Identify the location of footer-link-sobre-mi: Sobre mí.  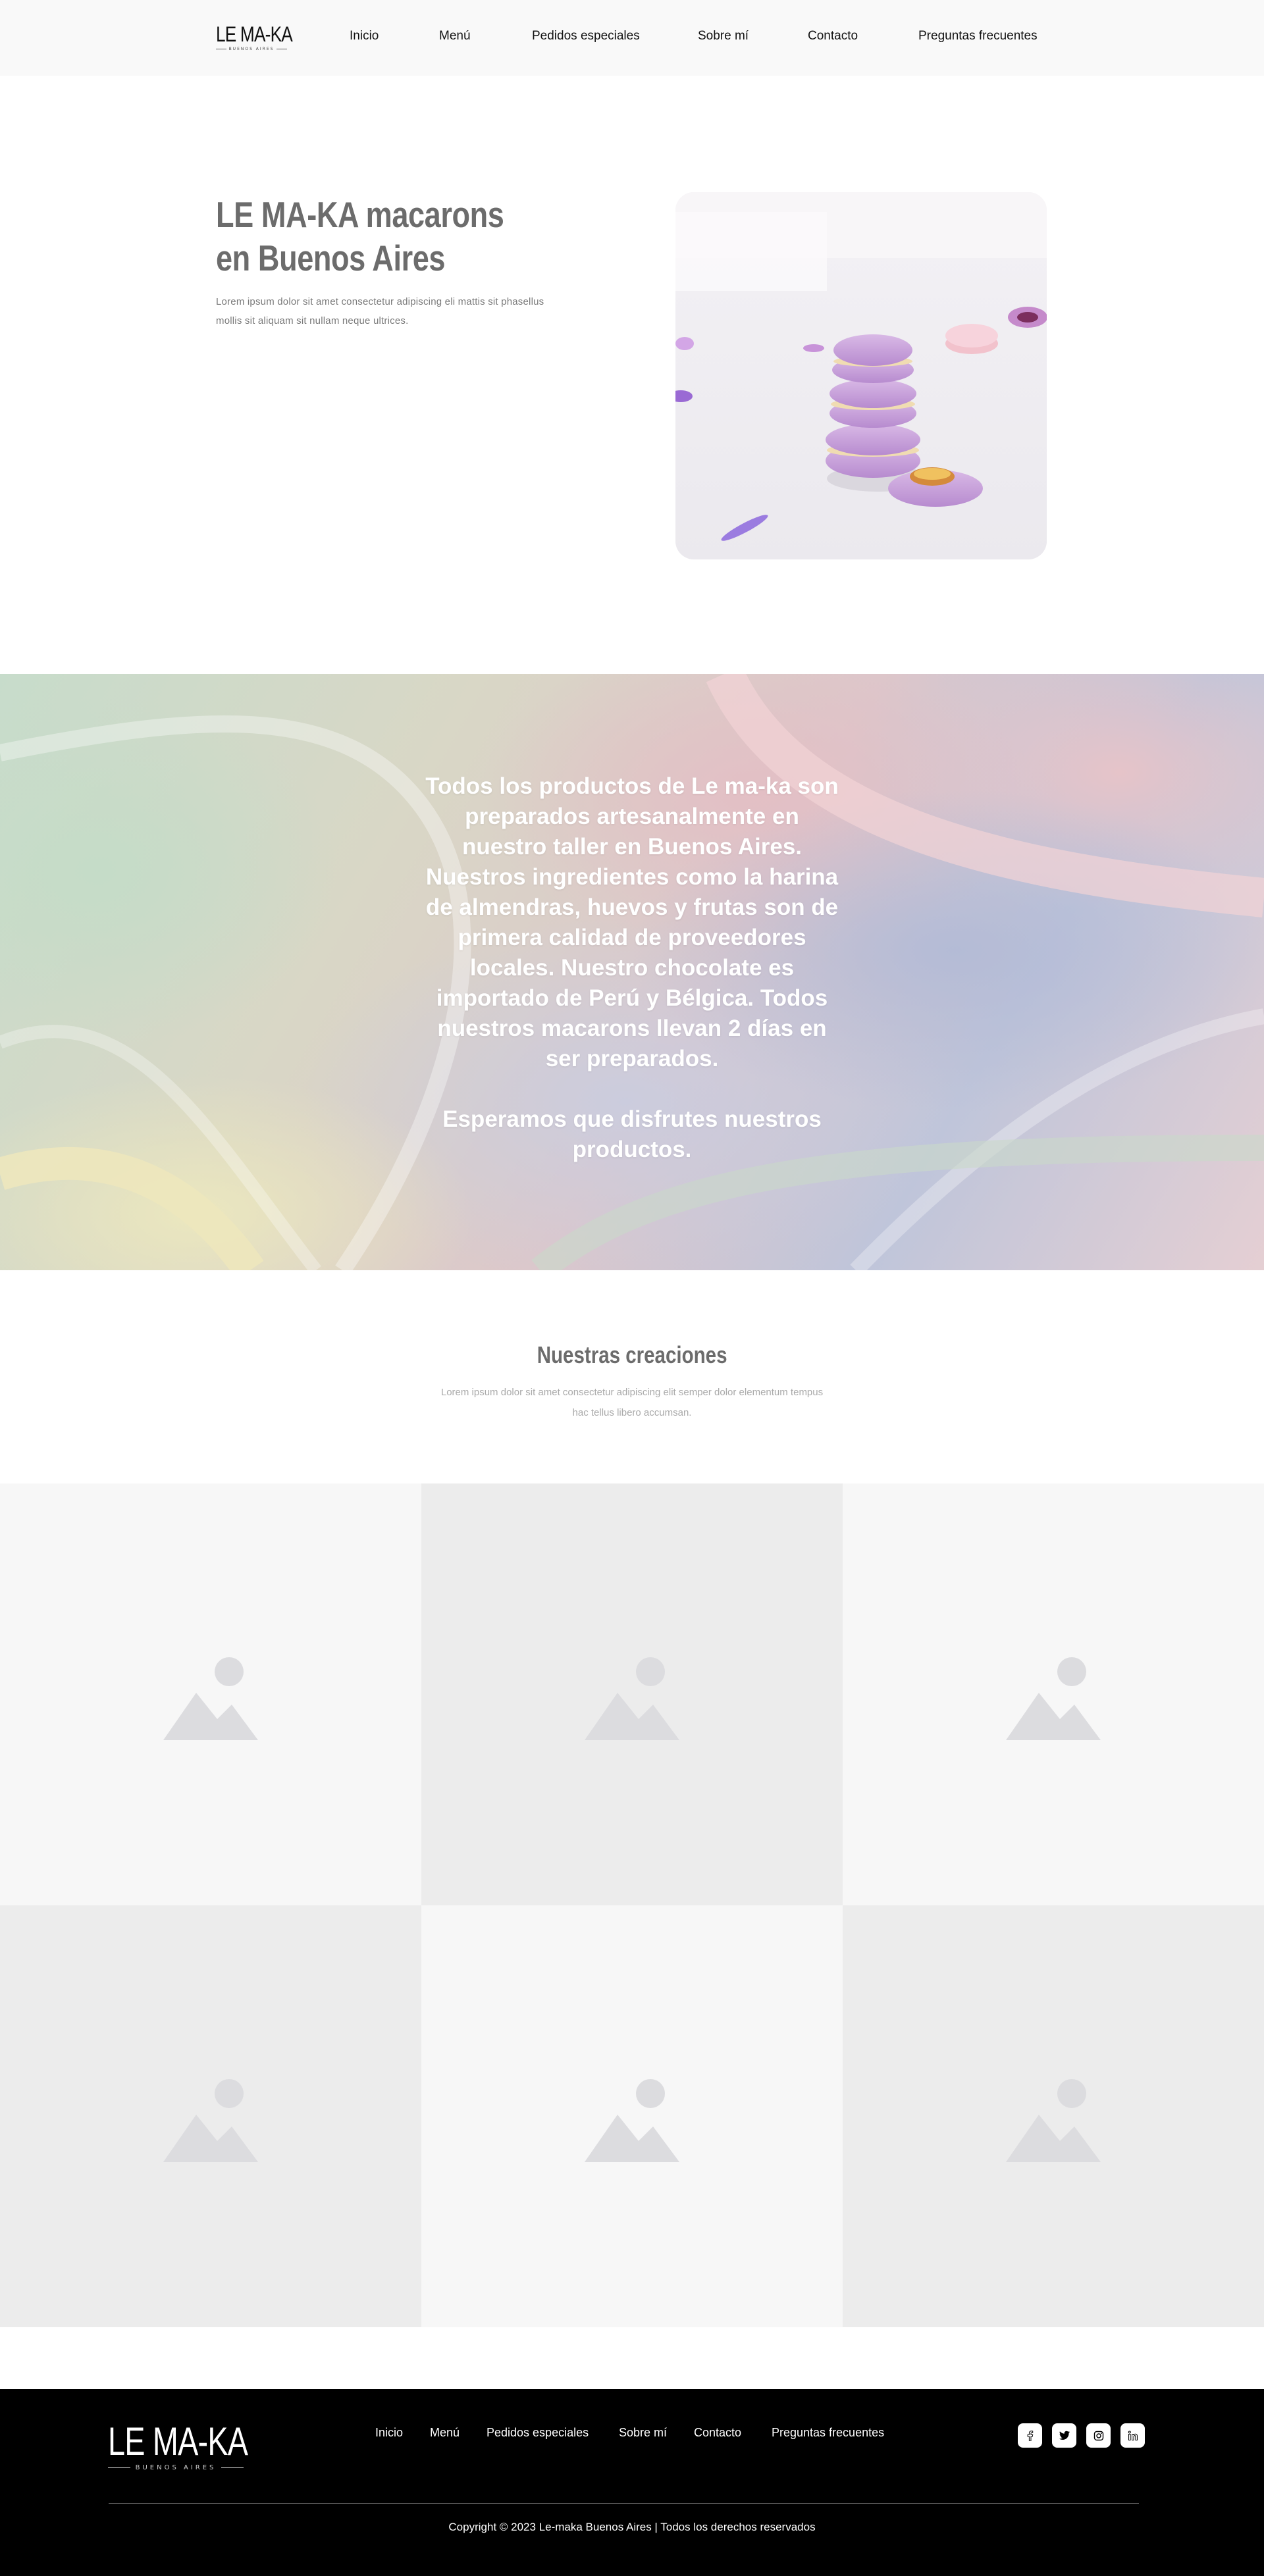
(643, 2433).